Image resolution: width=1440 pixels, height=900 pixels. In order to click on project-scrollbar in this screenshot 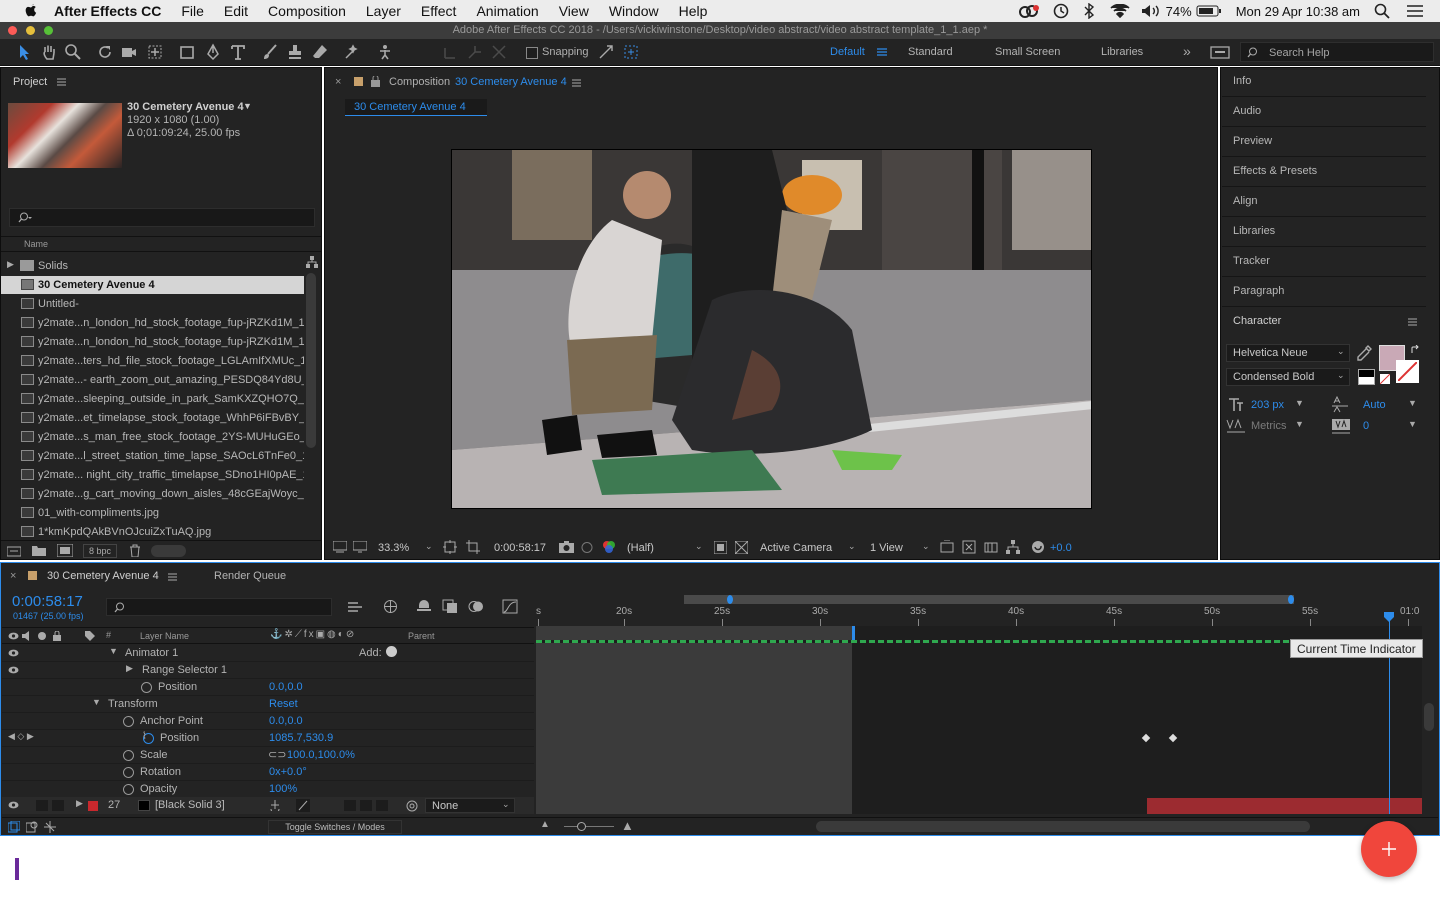, I will do `click(311, 360)`.